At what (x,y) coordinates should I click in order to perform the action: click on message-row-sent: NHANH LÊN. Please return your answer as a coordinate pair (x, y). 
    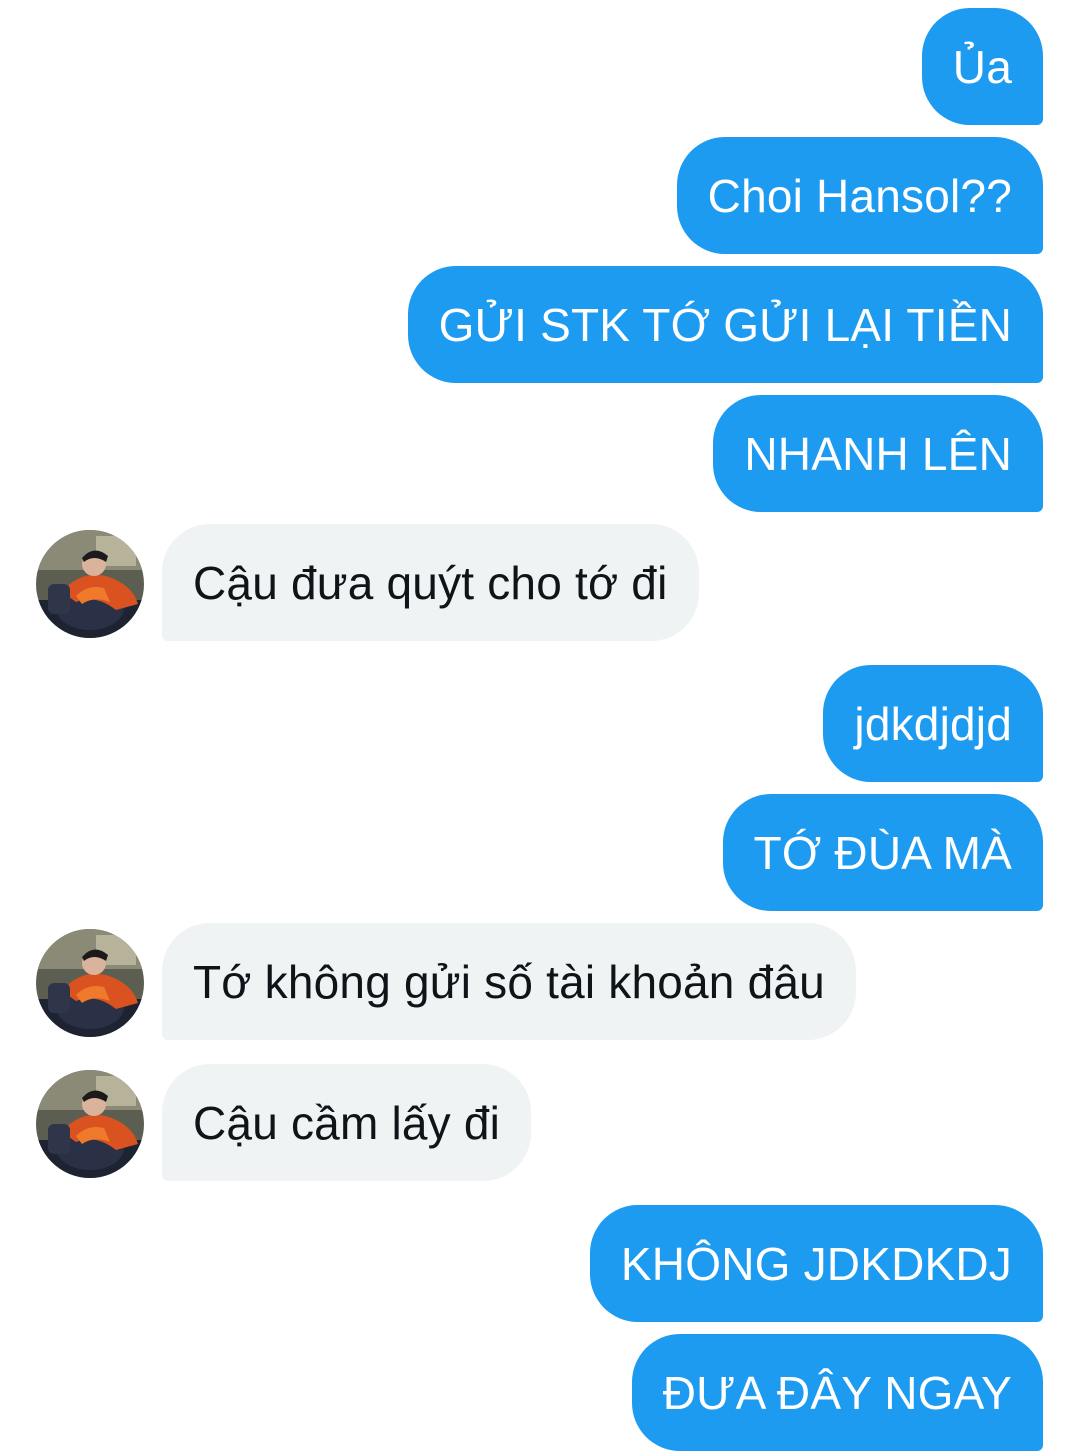
    Looking at the image, I should click on (540, 453).